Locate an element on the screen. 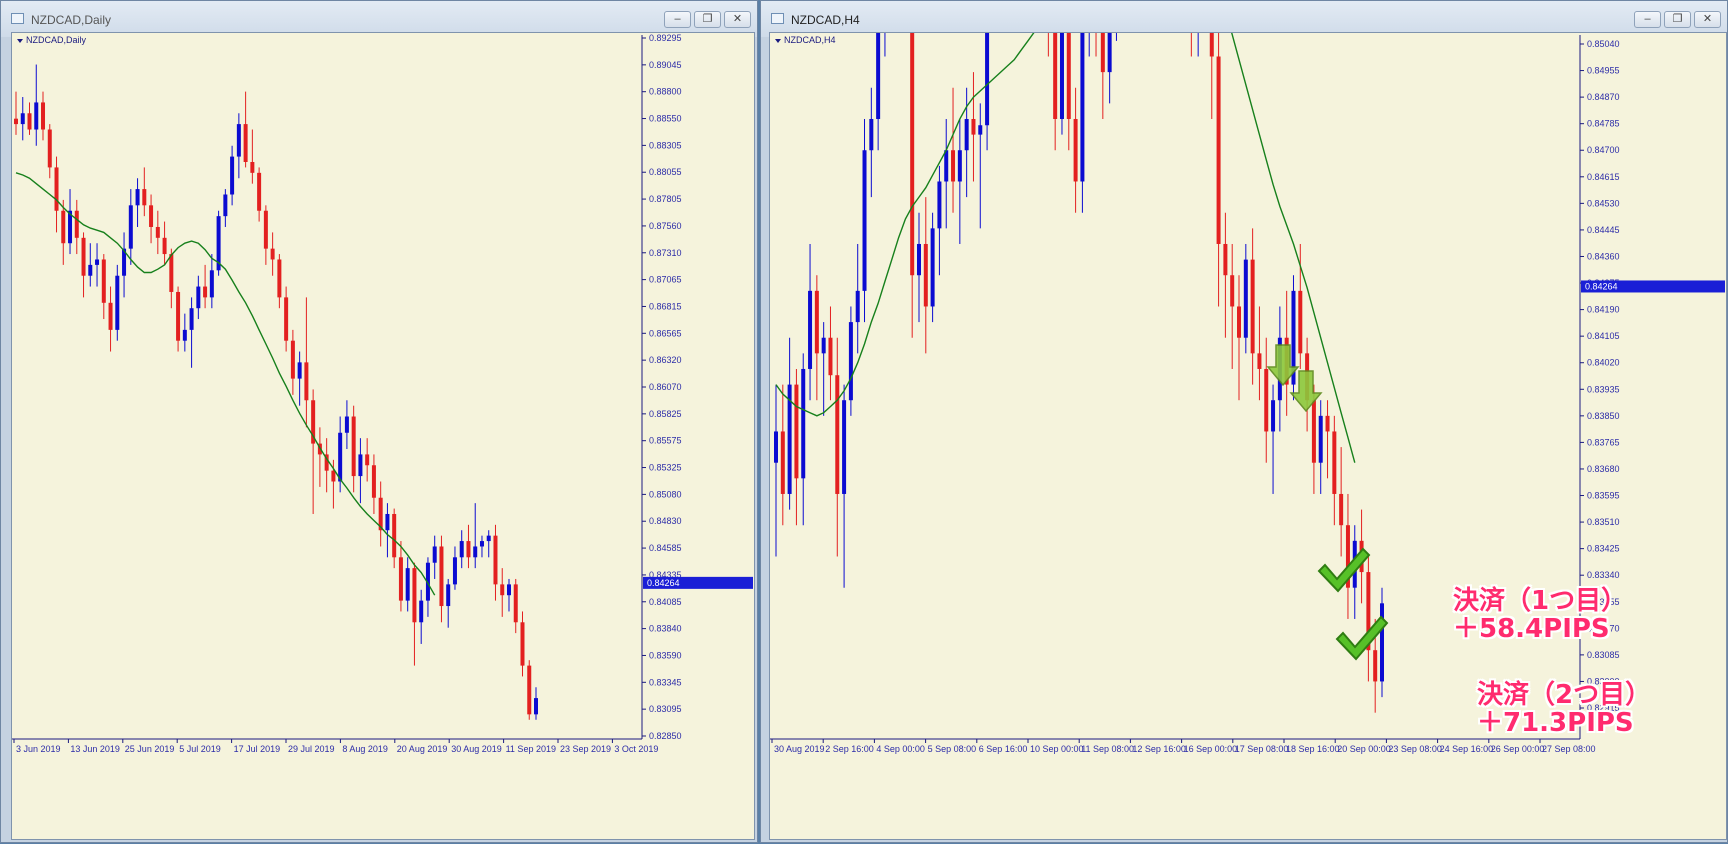 Image resolution: width=1728 pixels, height=844 pixels. x-tick-label: 27 Sep 08:00 is located at coordinates (1569, 749).